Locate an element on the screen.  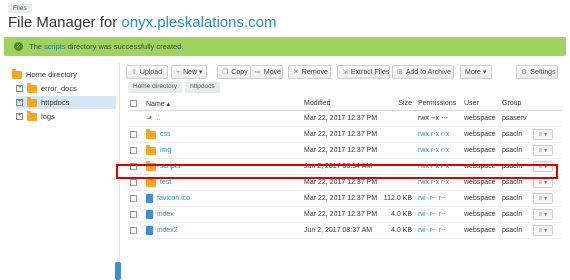
upload-button: ⇧ Upload is located at coordinates (147, 72).